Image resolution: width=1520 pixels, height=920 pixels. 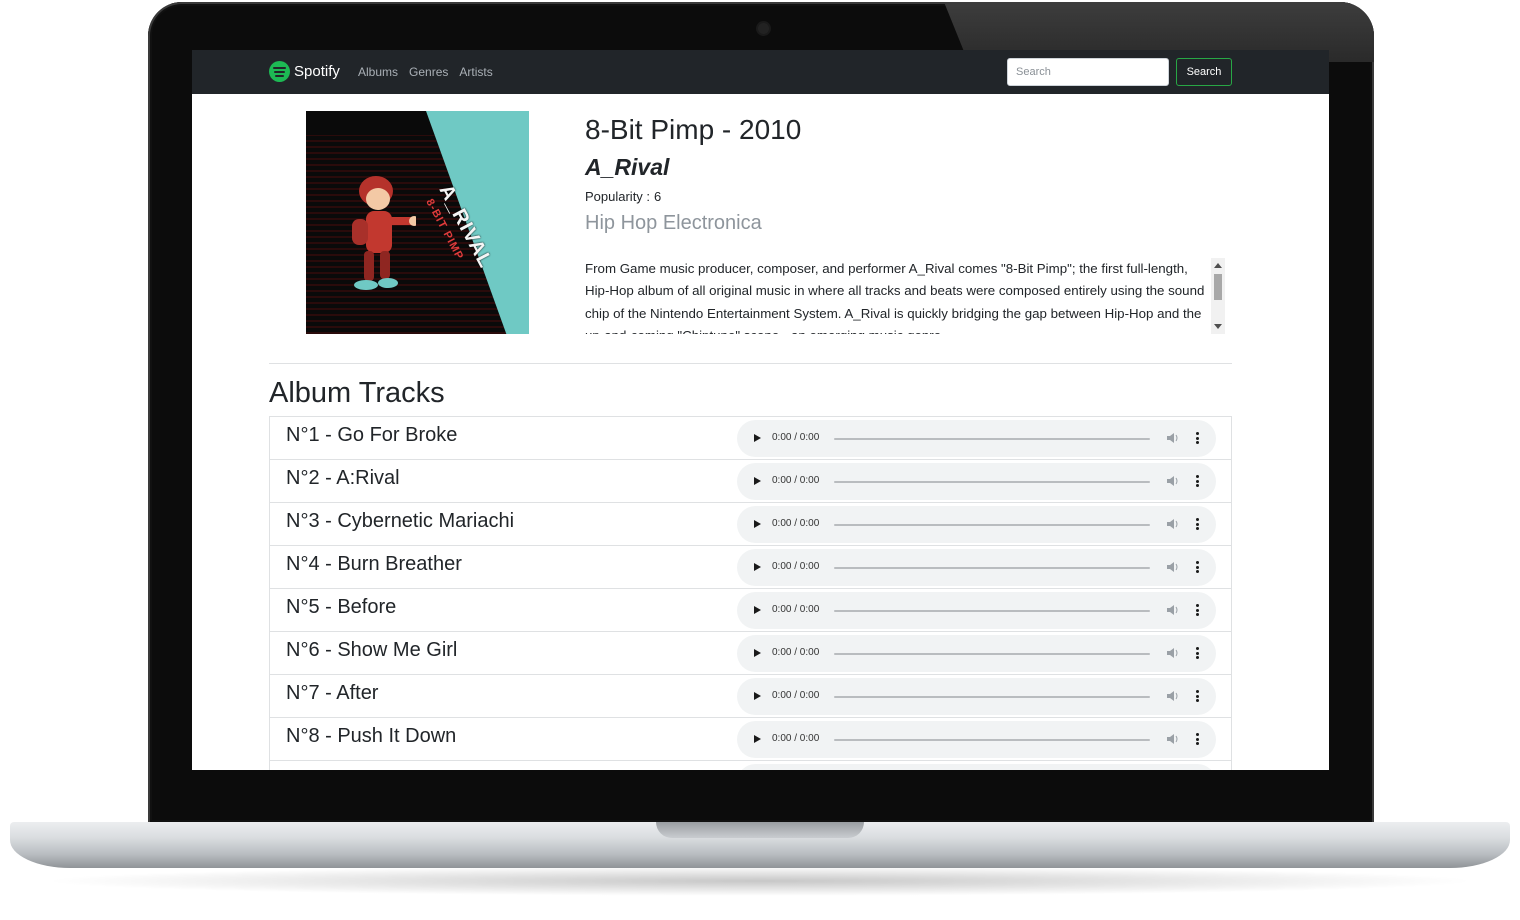 I want to click on track-row: N°2 - A:Rival 0:00 / 0:00, so click(x=750, y=480).